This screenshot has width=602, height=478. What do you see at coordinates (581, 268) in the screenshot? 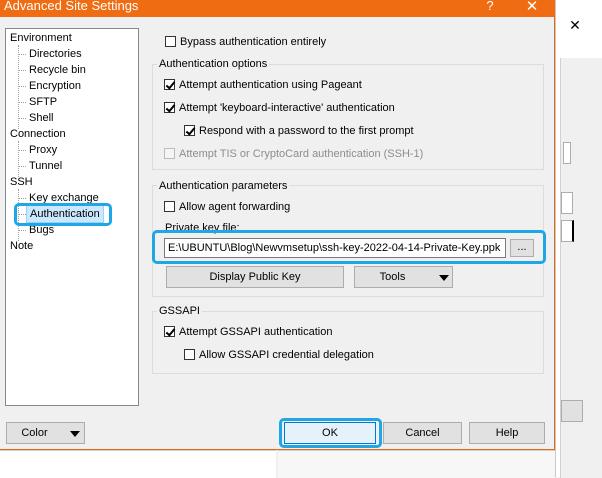
I see `background-panel` at bounding box center [581, 268].